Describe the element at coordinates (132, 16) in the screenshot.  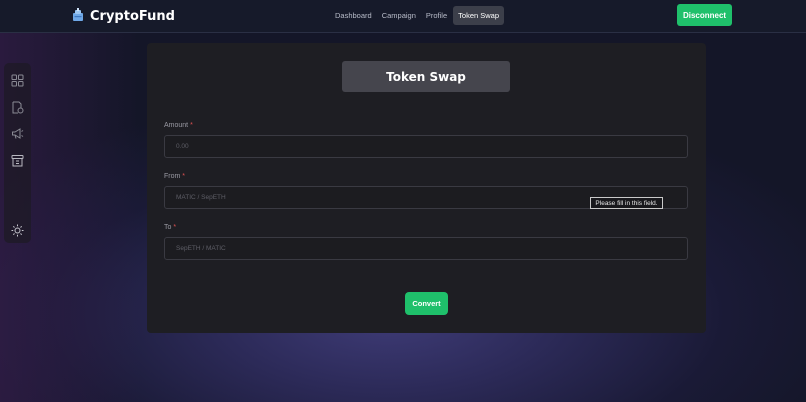
I see `brand-title: CryptoFund` at that location.